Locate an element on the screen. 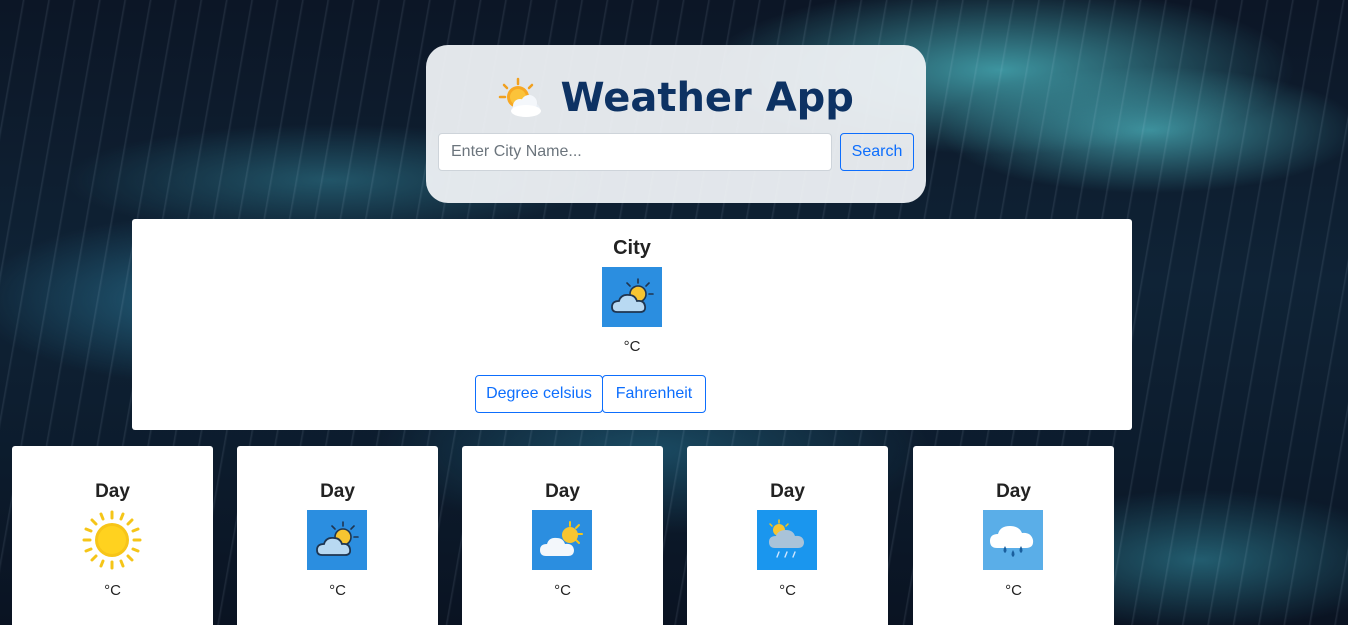 This screenshot has height=625, width=1348. heavy-rain-icon is located at coordinates (1013, 540).